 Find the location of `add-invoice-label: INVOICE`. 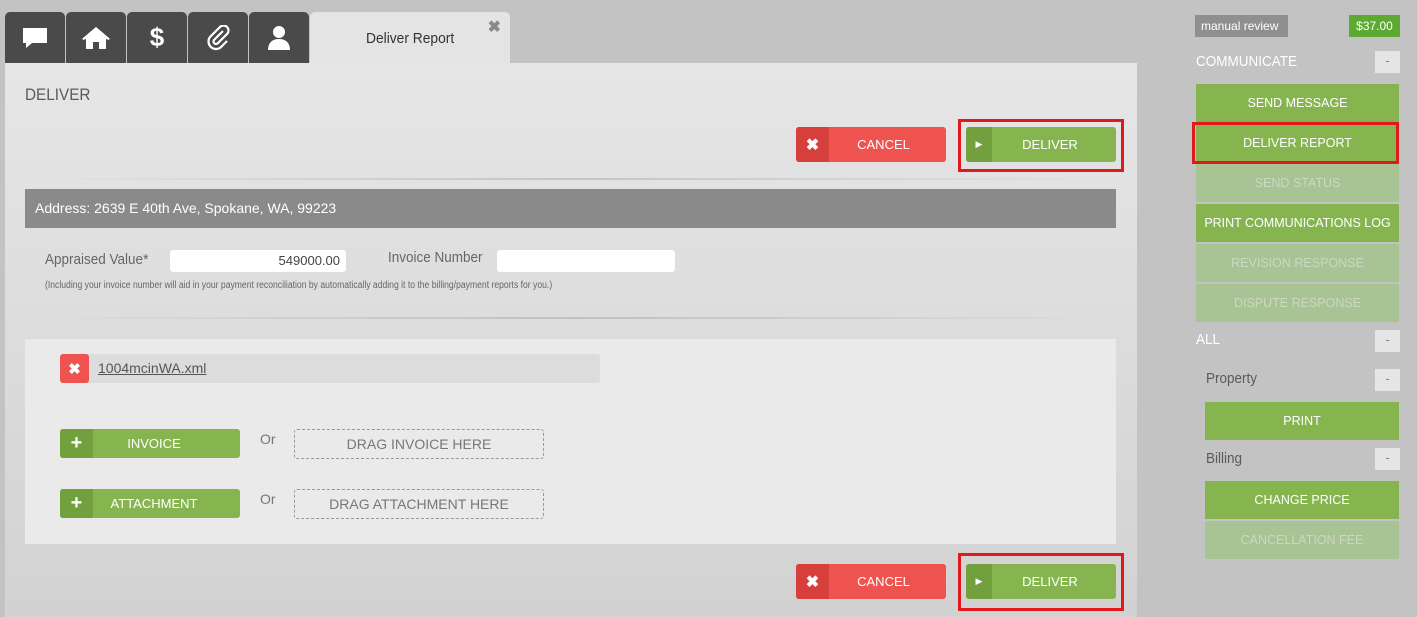

add-invoice-label: INVOICE is located at coordinates (154, 443).